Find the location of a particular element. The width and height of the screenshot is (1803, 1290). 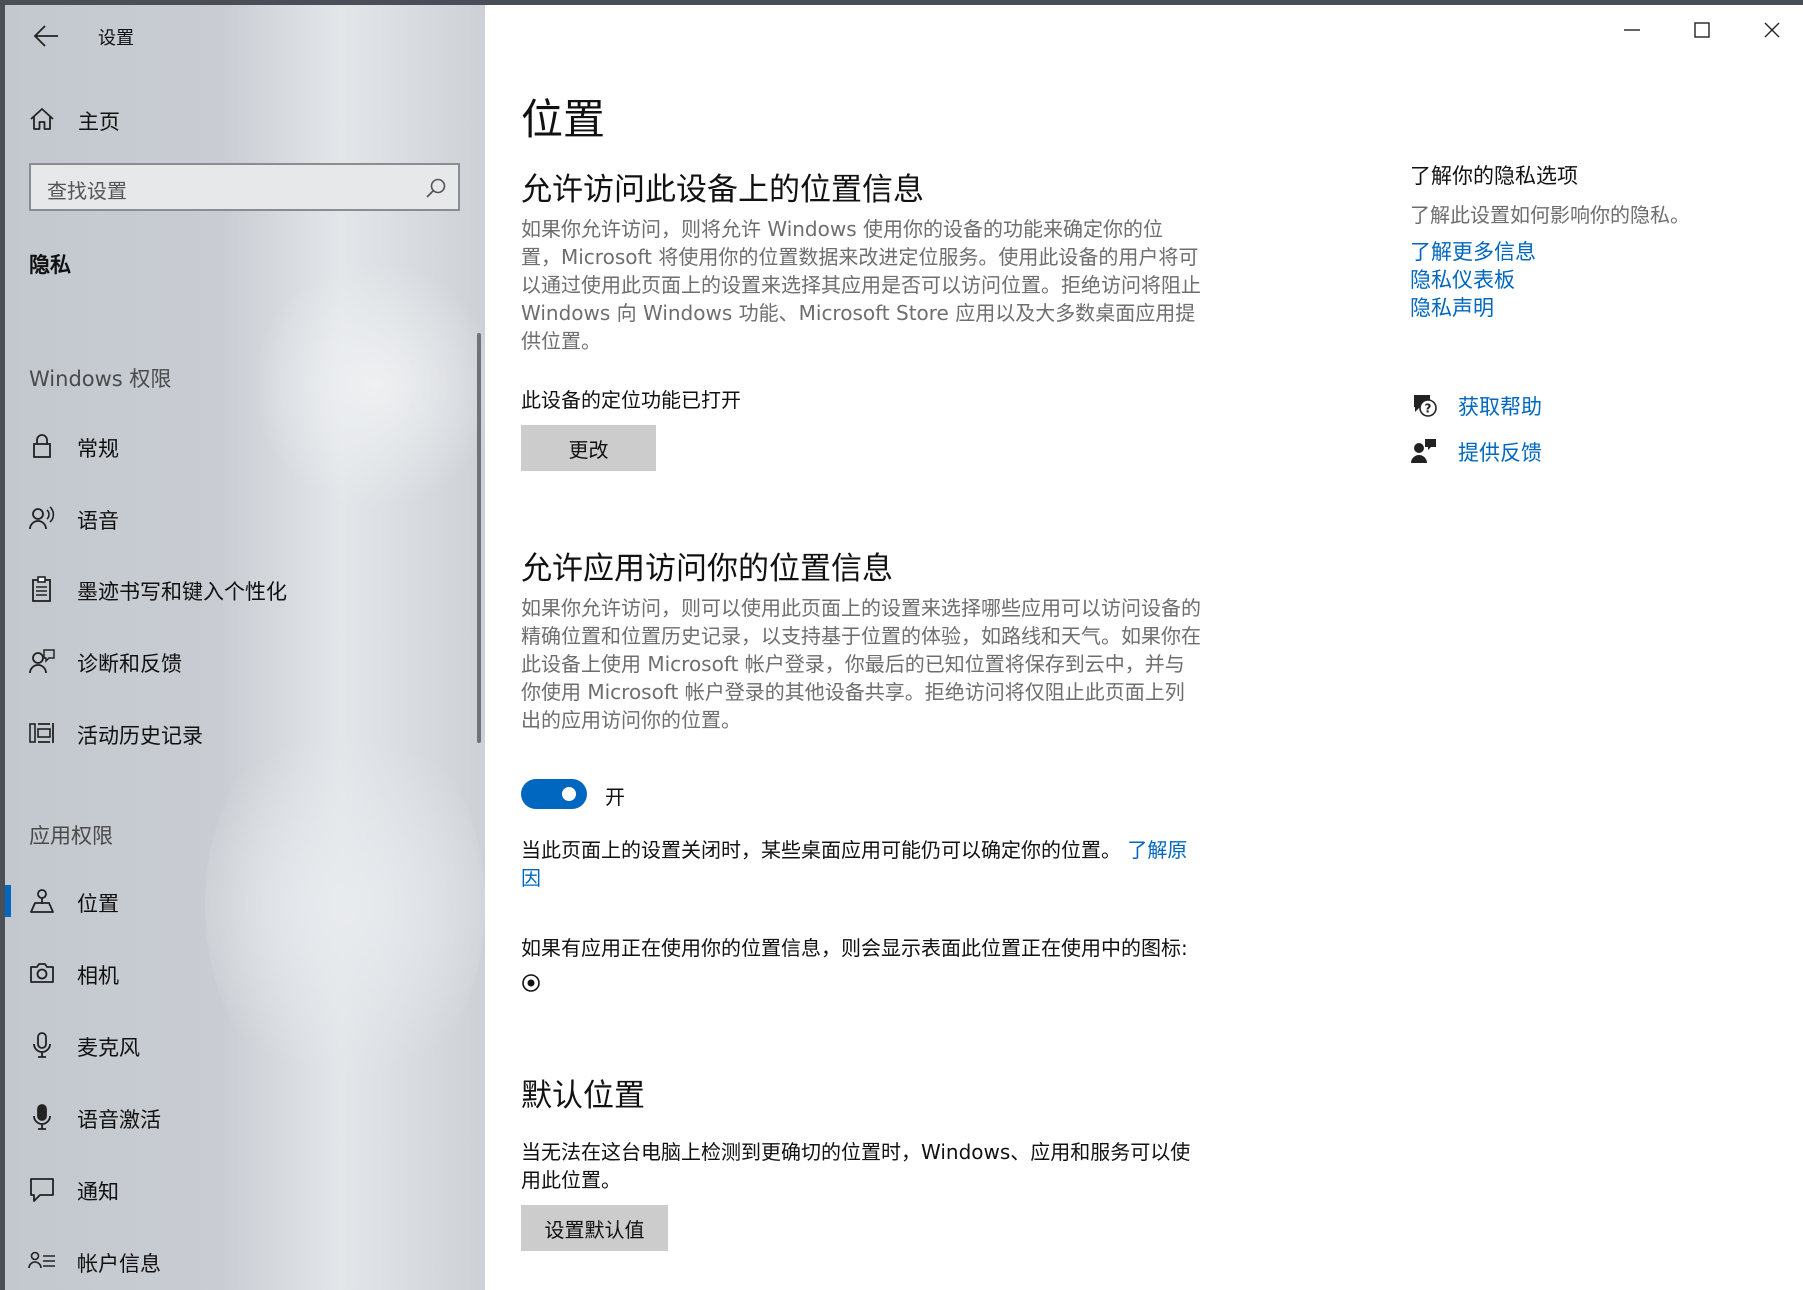

desktop-apps-note-text: 当此页面上的设置关闭时，某些桌面应用可能仍可以确定你的位置。 is located at coordinates (821, 850).